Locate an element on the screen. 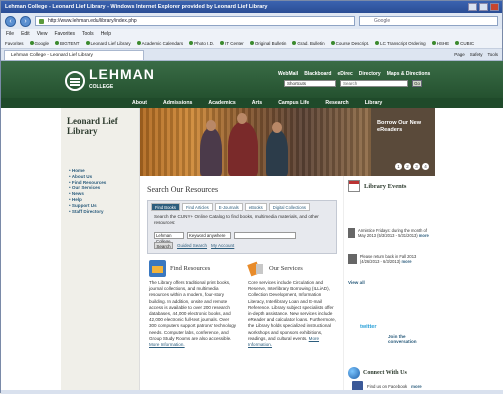  command-bar: Page Safety Tools is located at coordinates (476, 54).